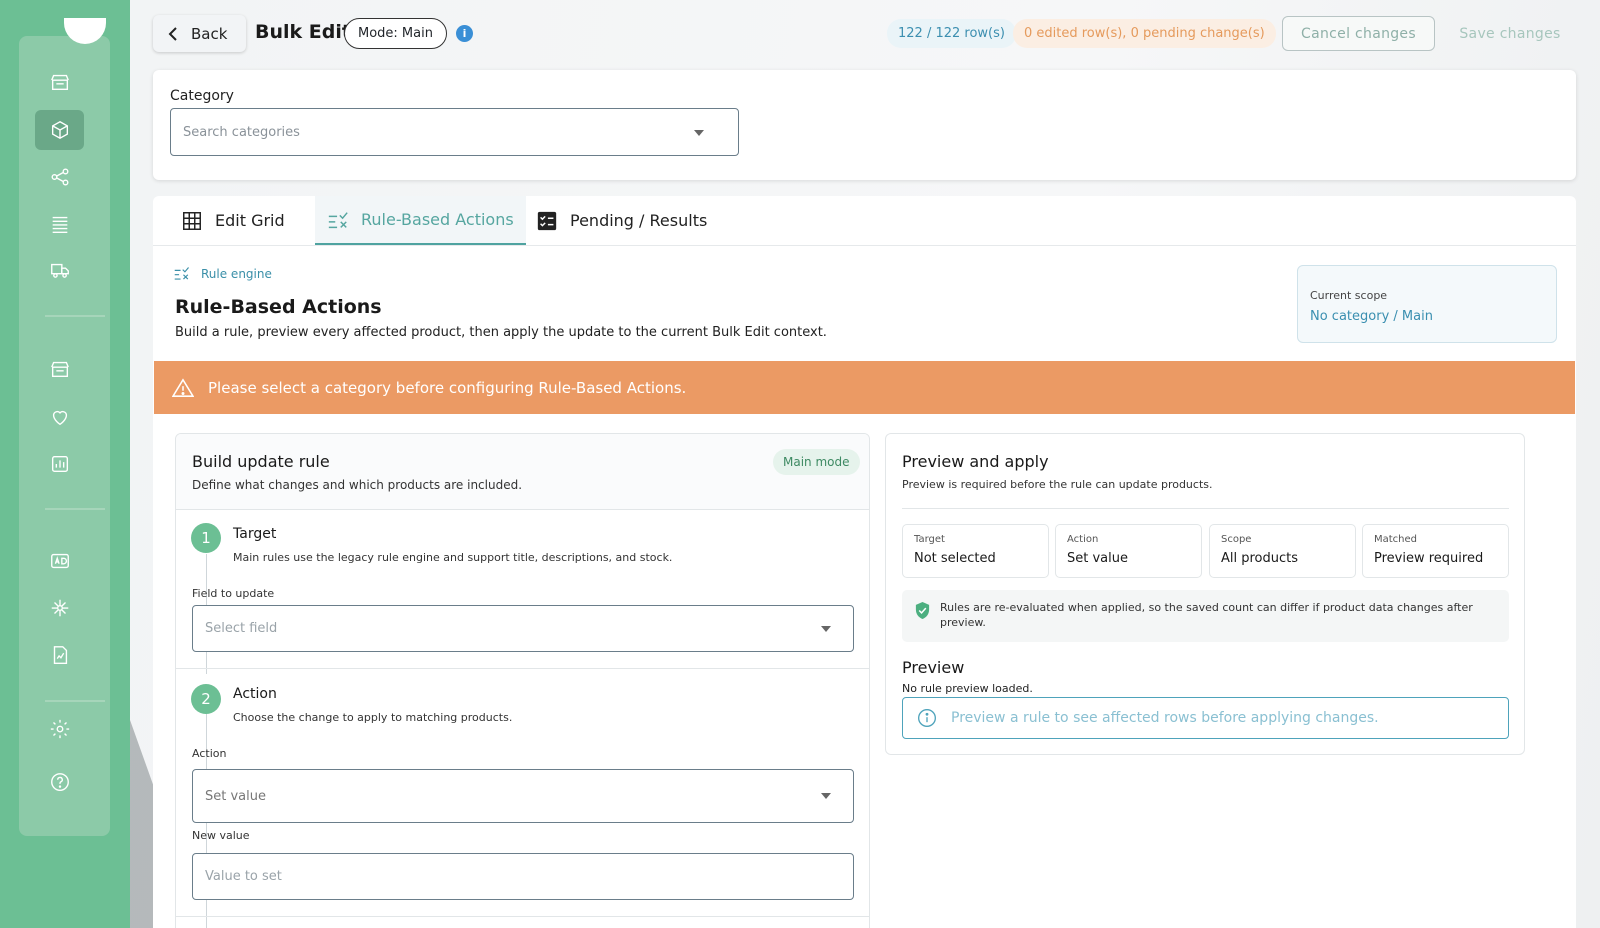 The width and height of the screenshot is (1600, 928). I want to click on stat-matched: Matched Preview required, so click(1435, 551).